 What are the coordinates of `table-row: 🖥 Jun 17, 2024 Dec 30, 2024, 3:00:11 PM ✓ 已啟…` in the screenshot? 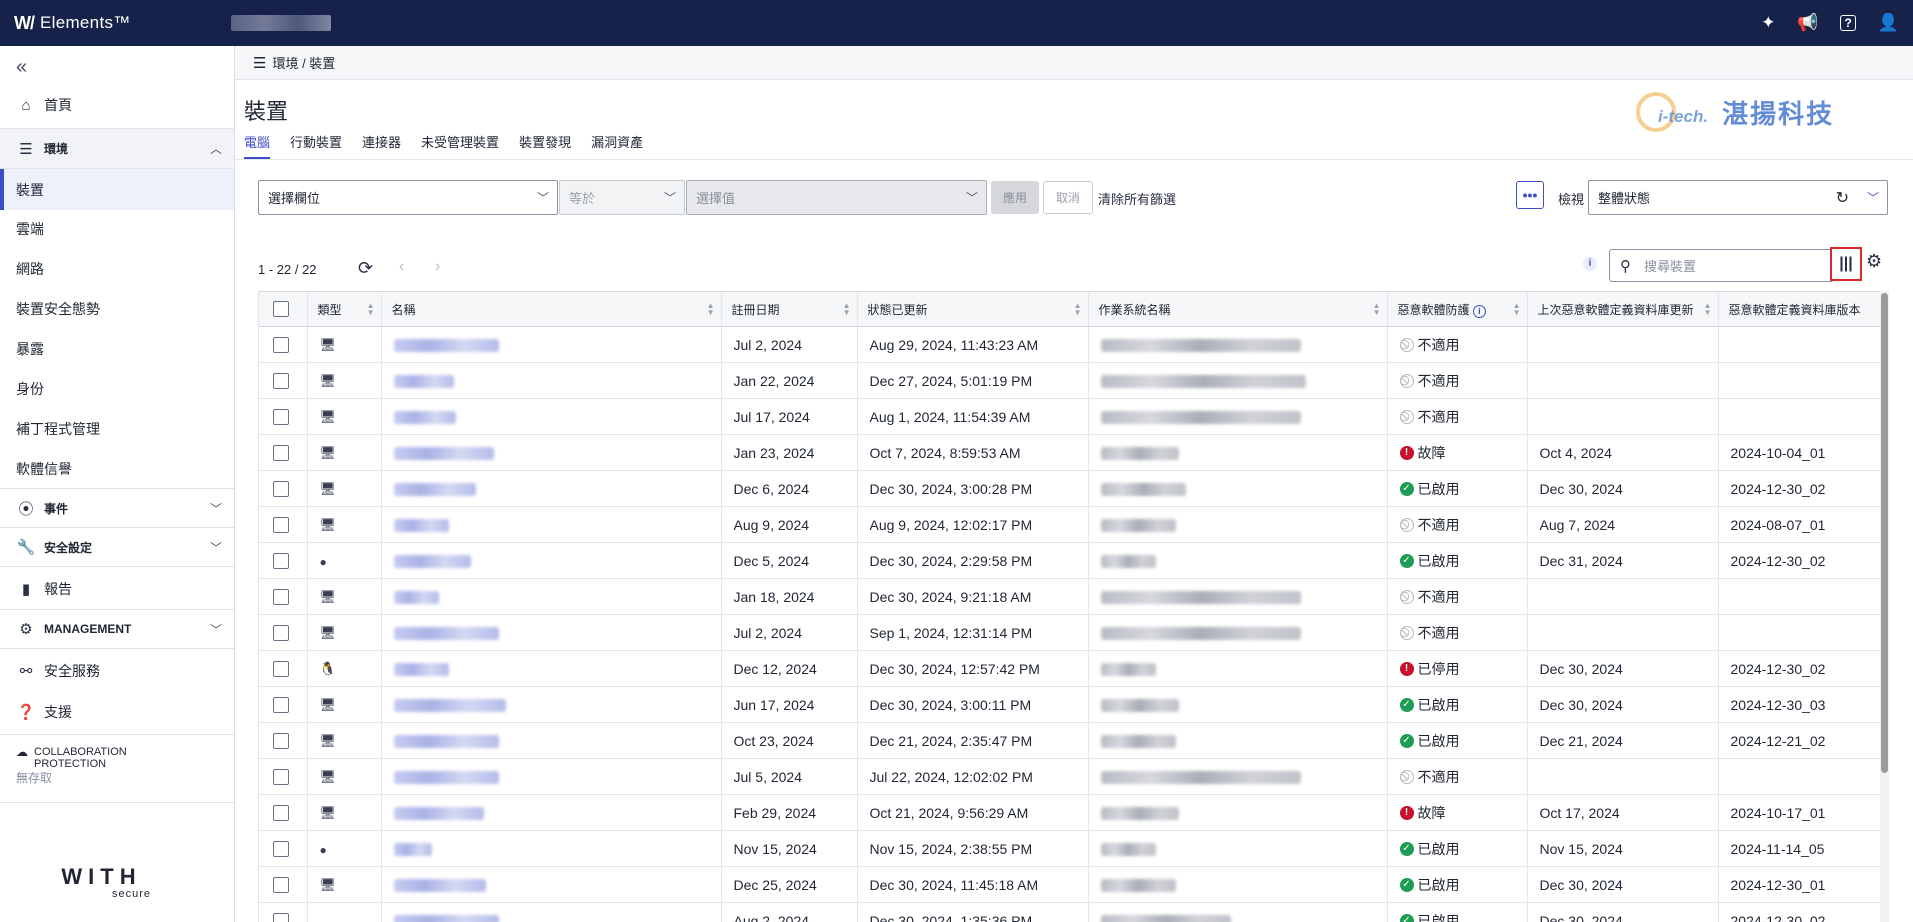 It's located at (1069, 704).